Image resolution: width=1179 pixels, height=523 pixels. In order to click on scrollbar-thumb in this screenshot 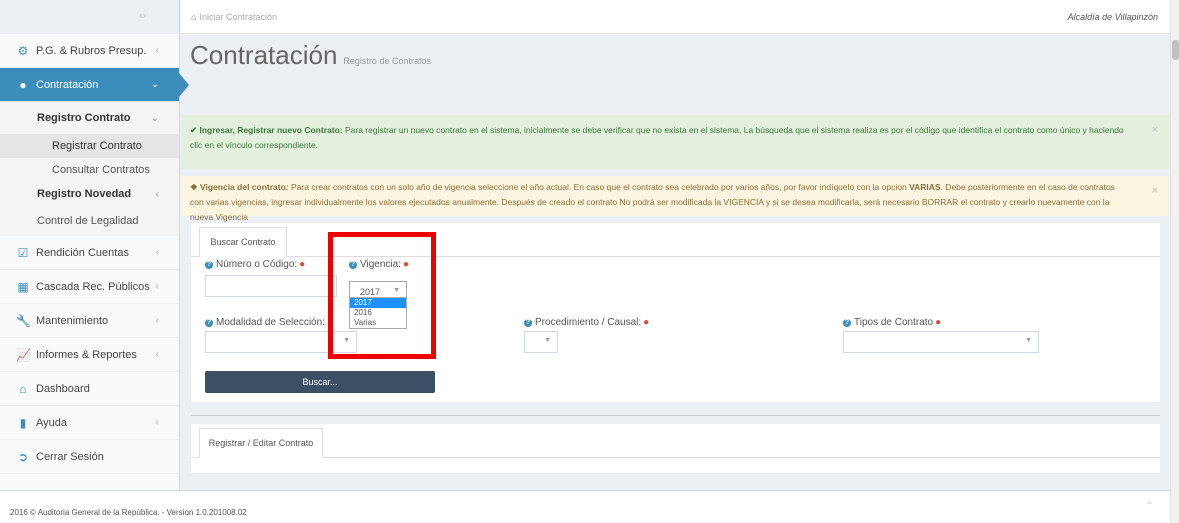, I will do `click(1175, 50)`.